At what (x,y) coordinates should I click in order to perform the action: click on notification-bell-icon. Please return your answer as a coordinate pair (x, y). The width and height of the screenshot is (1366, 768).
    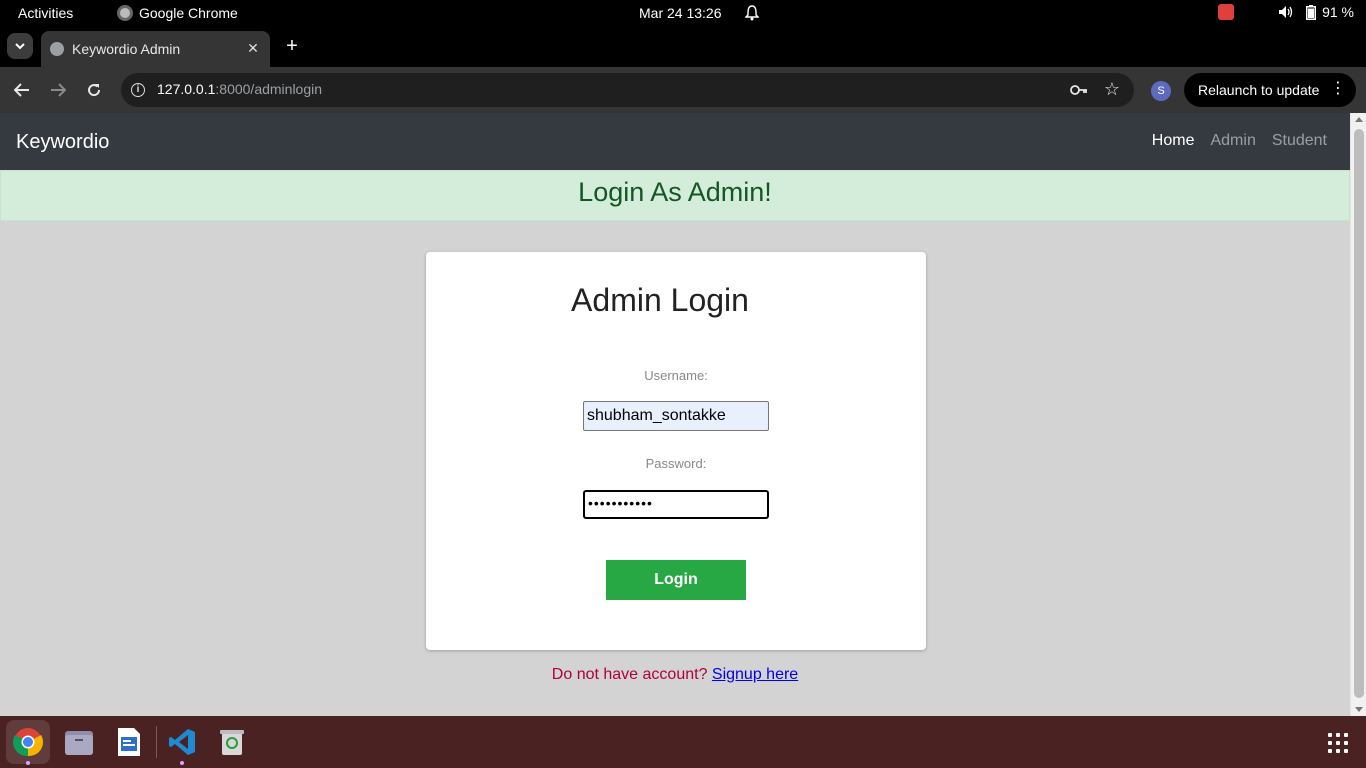
    Looking at the image, I should click on (752, 13).